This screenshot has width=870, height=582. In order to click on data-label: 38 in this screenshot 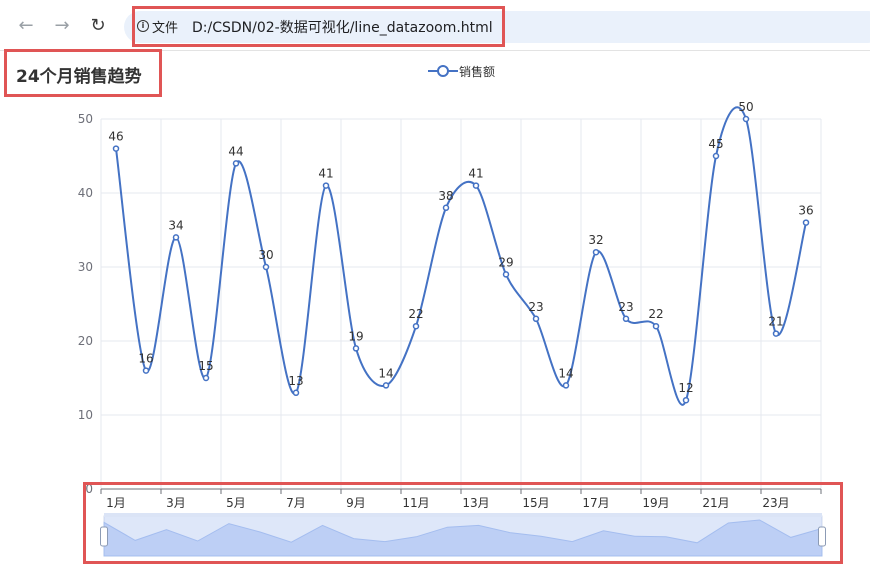, I will do `click(445, 196)`.